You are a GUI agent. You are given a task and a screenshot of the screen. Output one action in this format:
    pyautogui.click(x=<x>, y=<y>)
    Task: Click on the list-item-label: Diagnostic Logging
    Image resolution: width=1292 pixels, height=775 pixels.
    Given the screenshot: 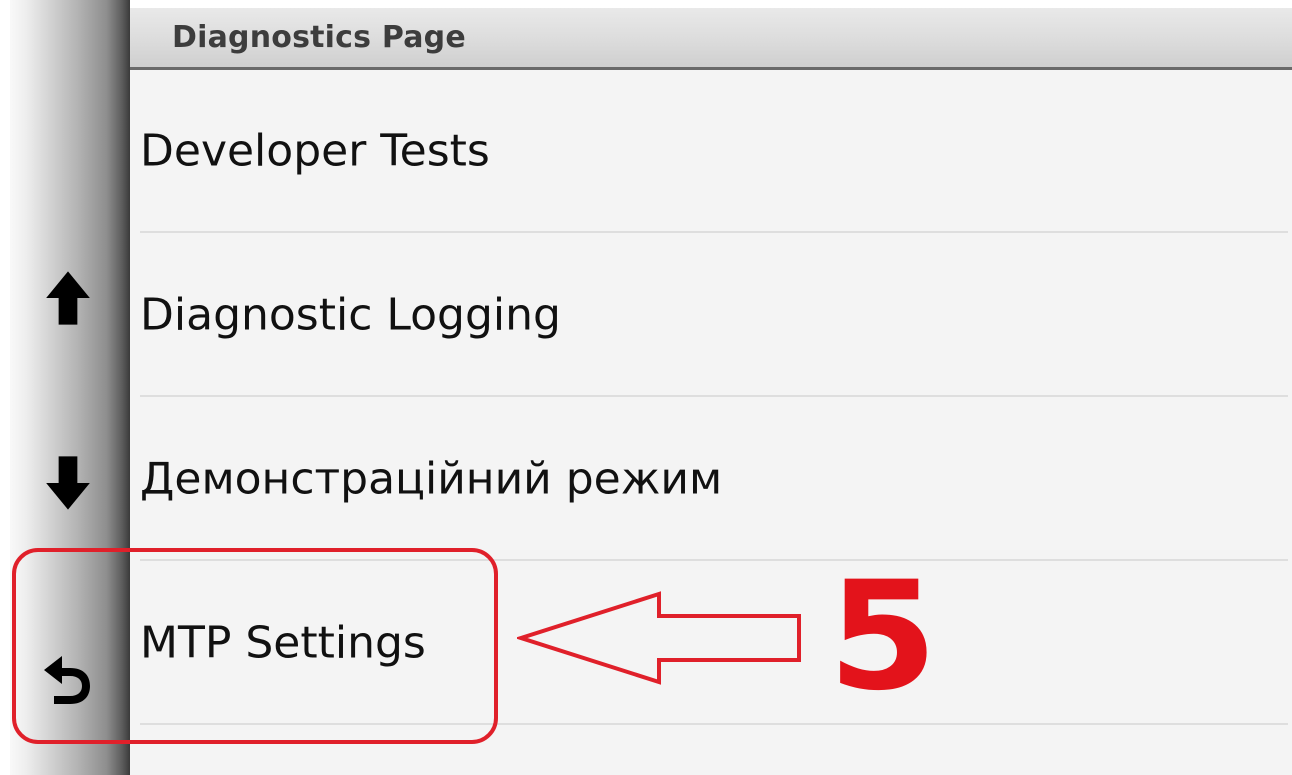 What is the action you would take?
    pyautogui.click(x=350, y=315)
    